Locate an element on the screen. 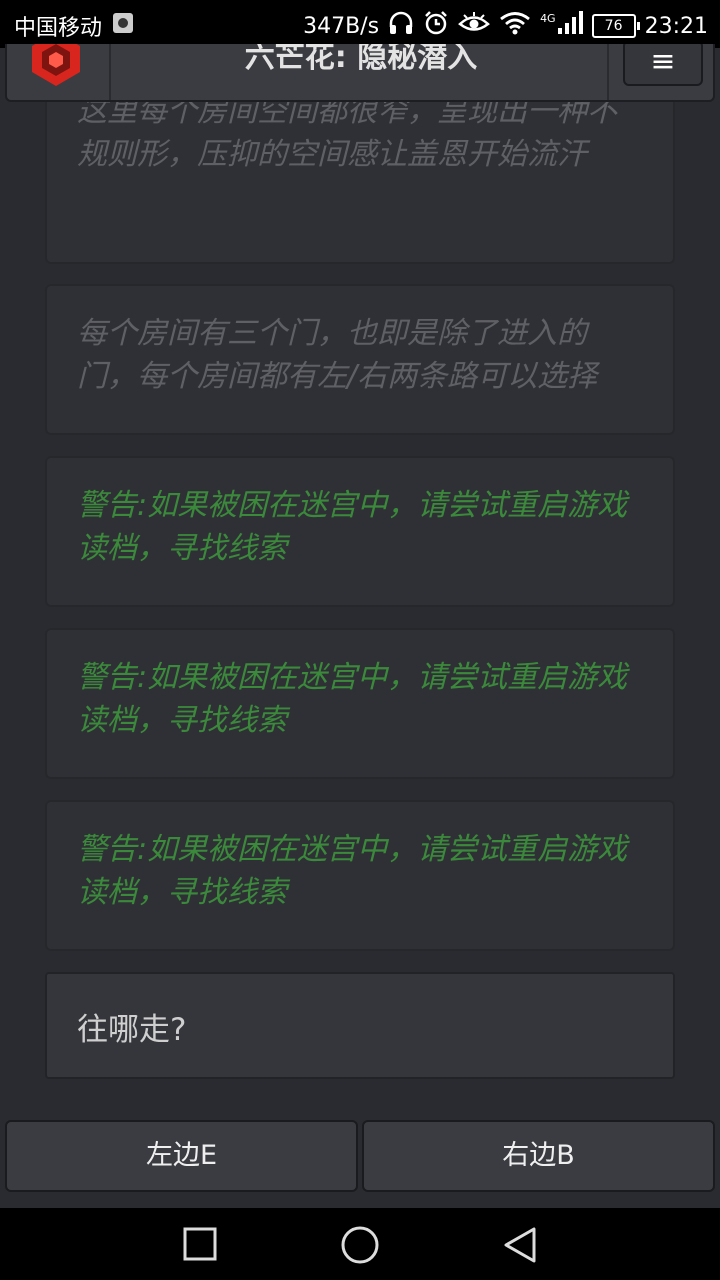  story-card: 每个房间有三个门，也即是除了进入的门，每个房间都有左/右两条路可以选择 is located at coordinates (360, 359).